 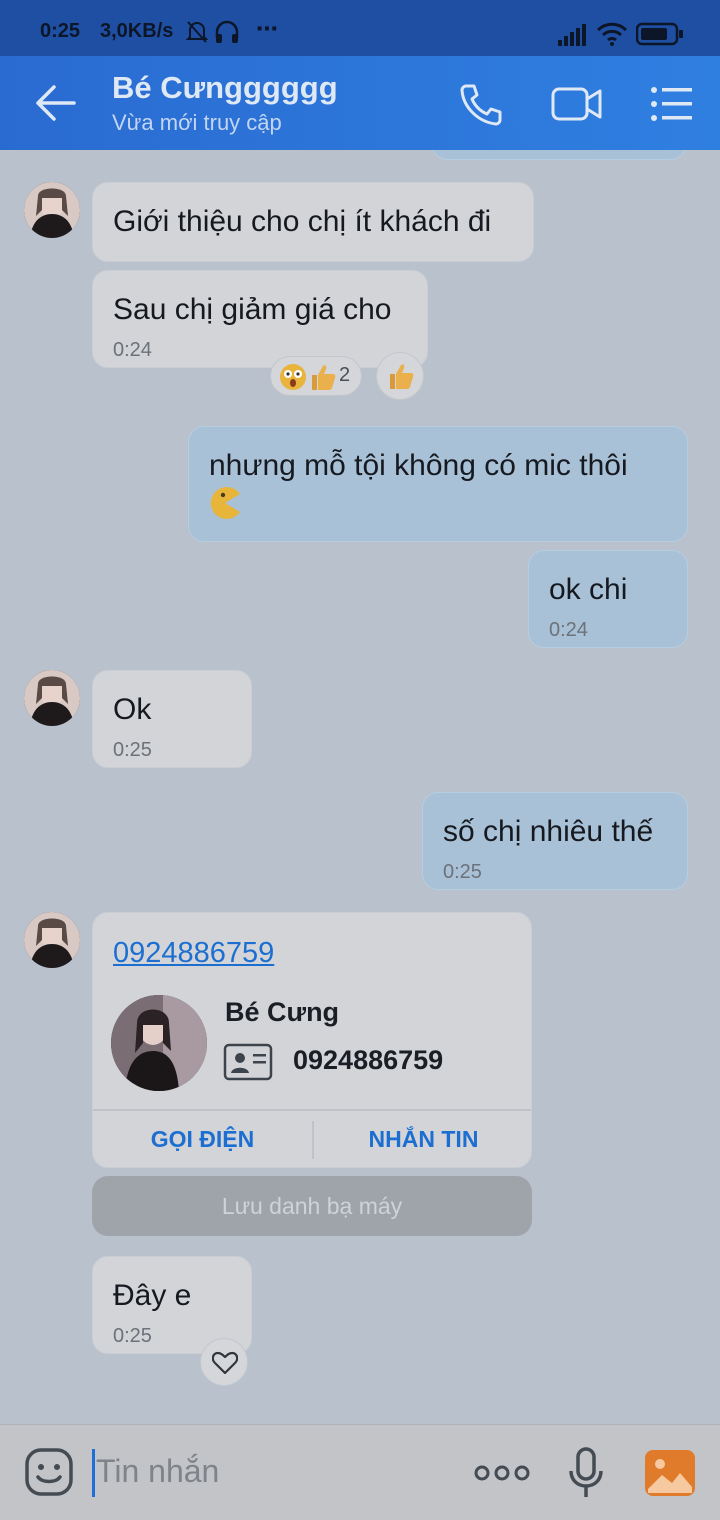 What do you see at coordinates (137, 31) in the screenshot?
I see `network-speed: 3,0KB/s` at bounding box center [137, 31].